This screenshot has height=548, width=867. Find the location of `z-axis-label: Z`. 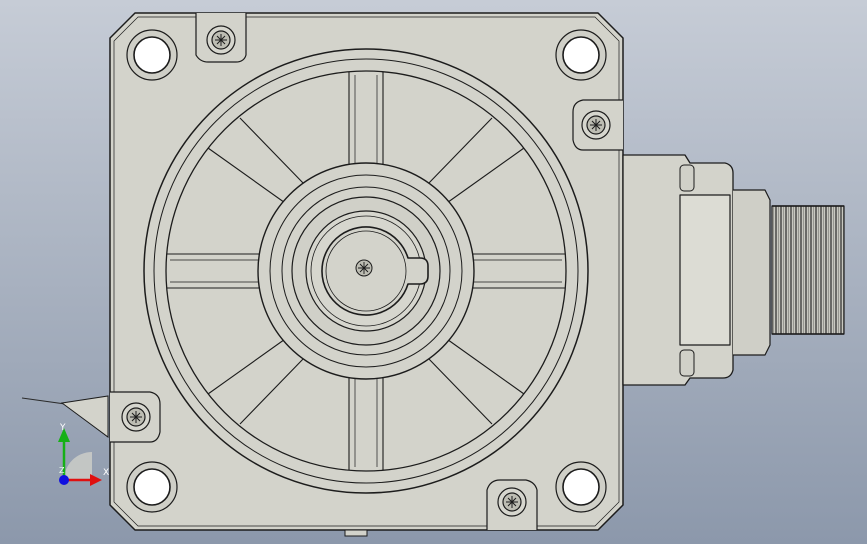

z-axis-label: Z is located at coordinates (62, 470).